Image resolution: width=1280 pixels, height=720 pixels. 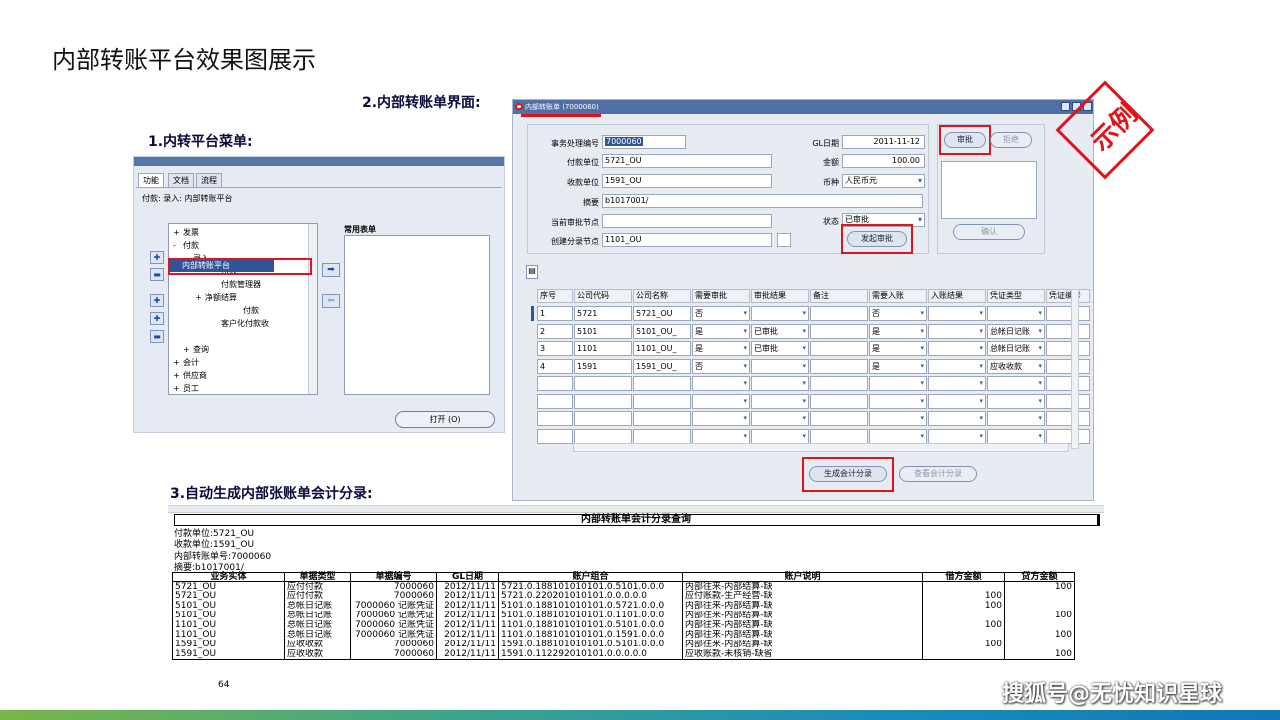 I want to click on grid-horizontal-scrollbar, so click(x=821, y=447).